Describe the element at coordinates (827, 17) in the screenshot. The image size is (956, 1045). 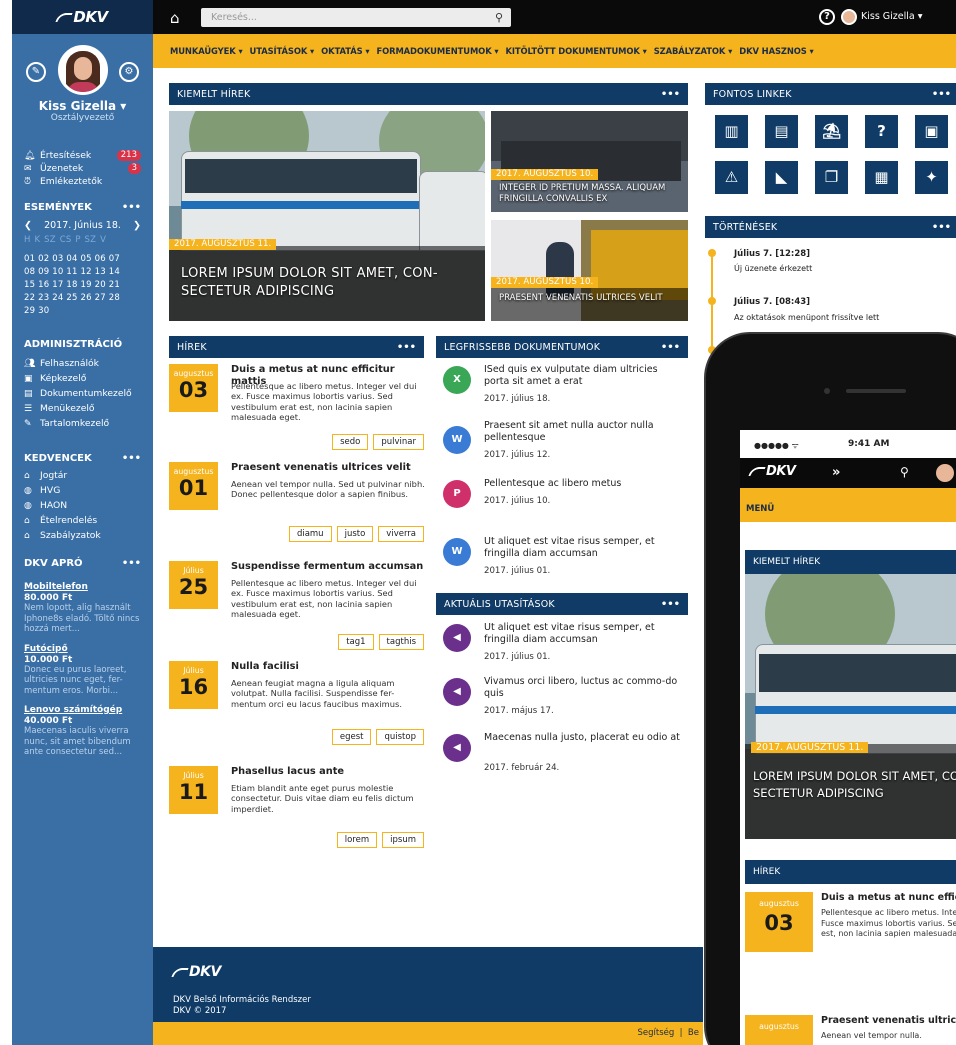
I see `help-icon: ?` at that location.